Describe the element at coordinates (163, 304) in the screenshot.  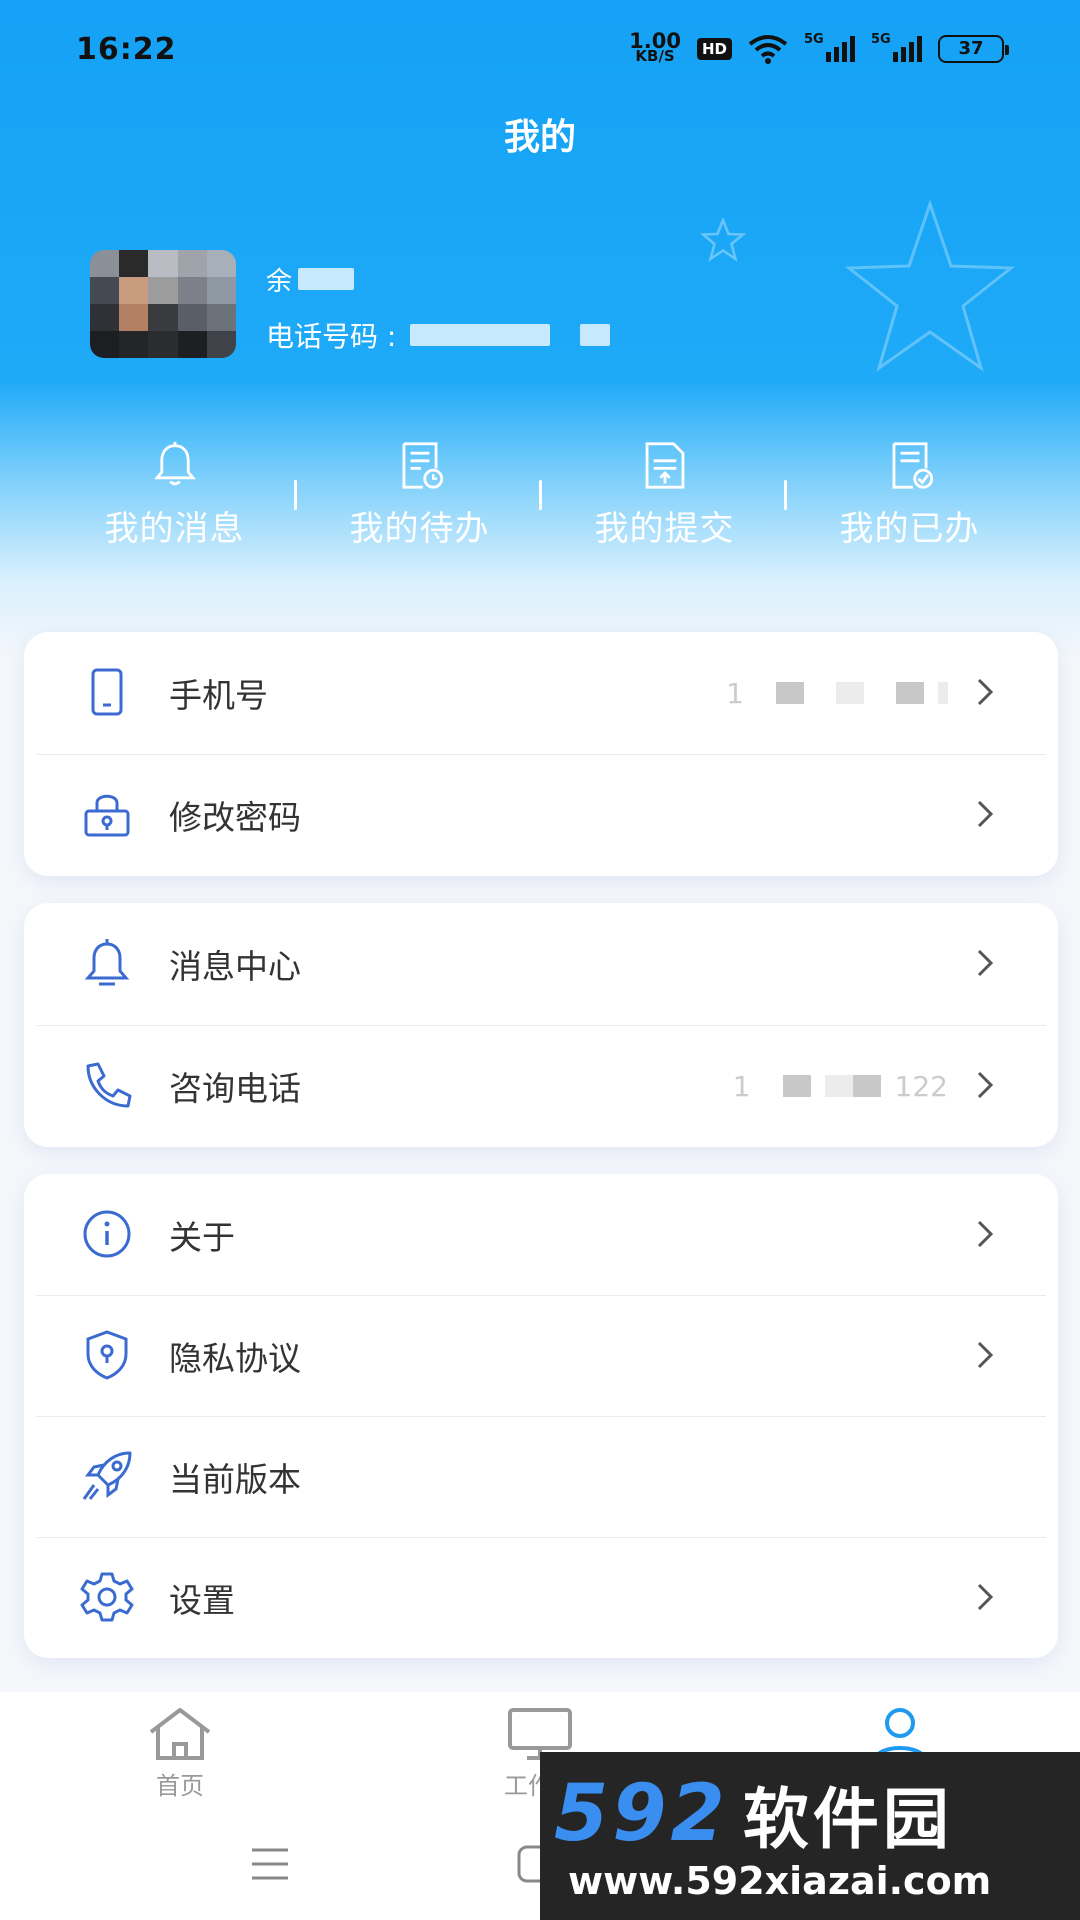
I see `avatar` at that location.